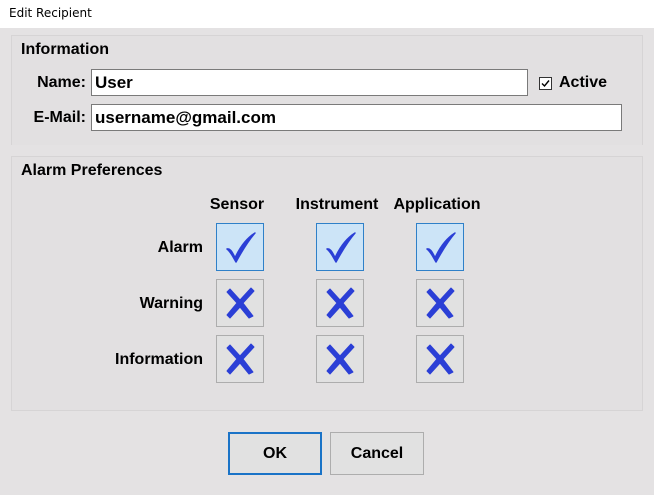 This screenshot has width=654, height=495. I want to click on toggle-information-instrument, so click(340, 359).